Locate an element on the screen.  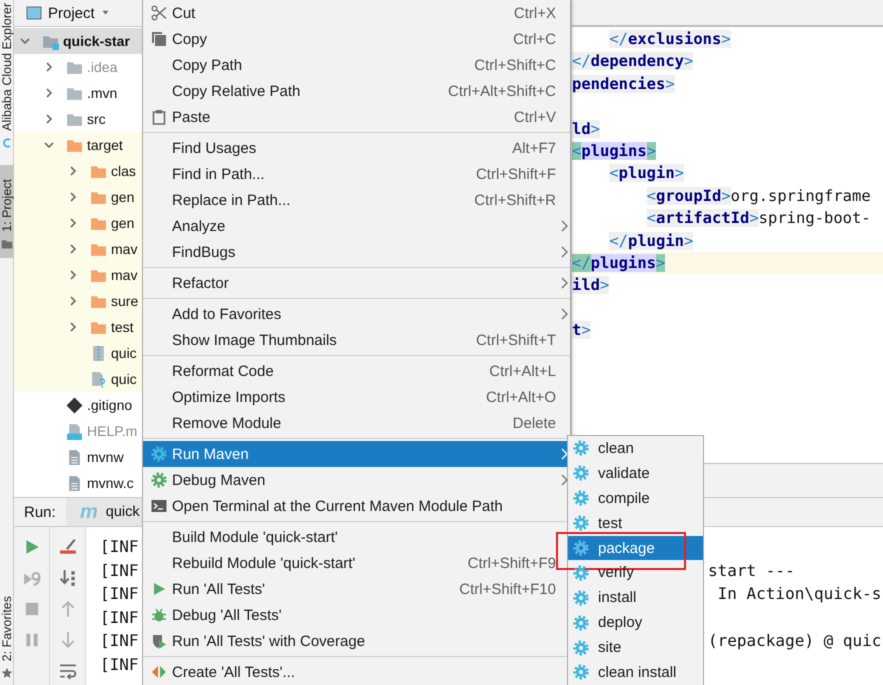
console-text: (repackage) @ quic is located at coordinates (795, 641).